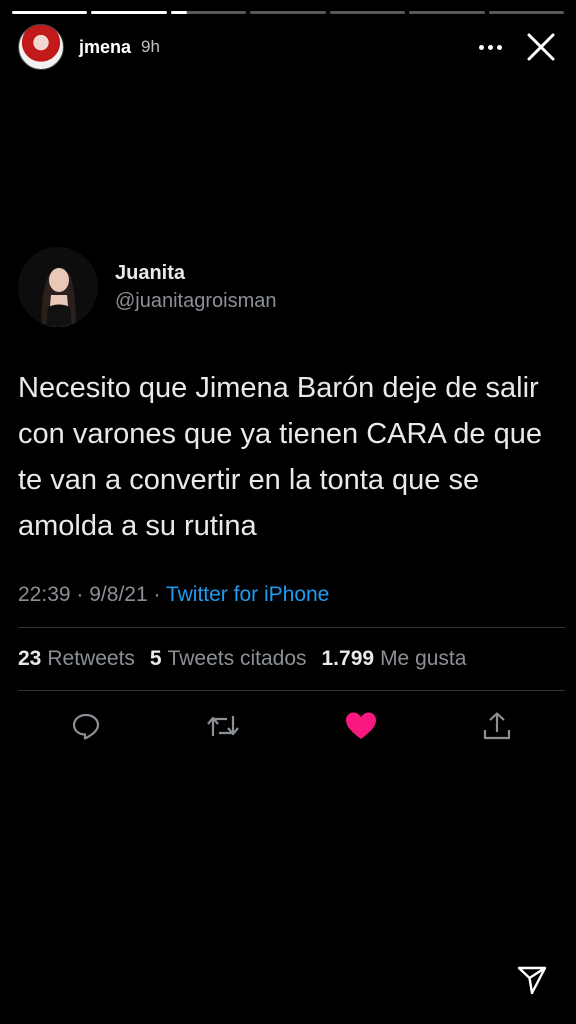 Image resolution: width=576 pixels, height=1024 pixels. I want to click on tweet-stats: 23 Retweets 5 Tweets citados 1.799 Me gusta, so click(288, 659).